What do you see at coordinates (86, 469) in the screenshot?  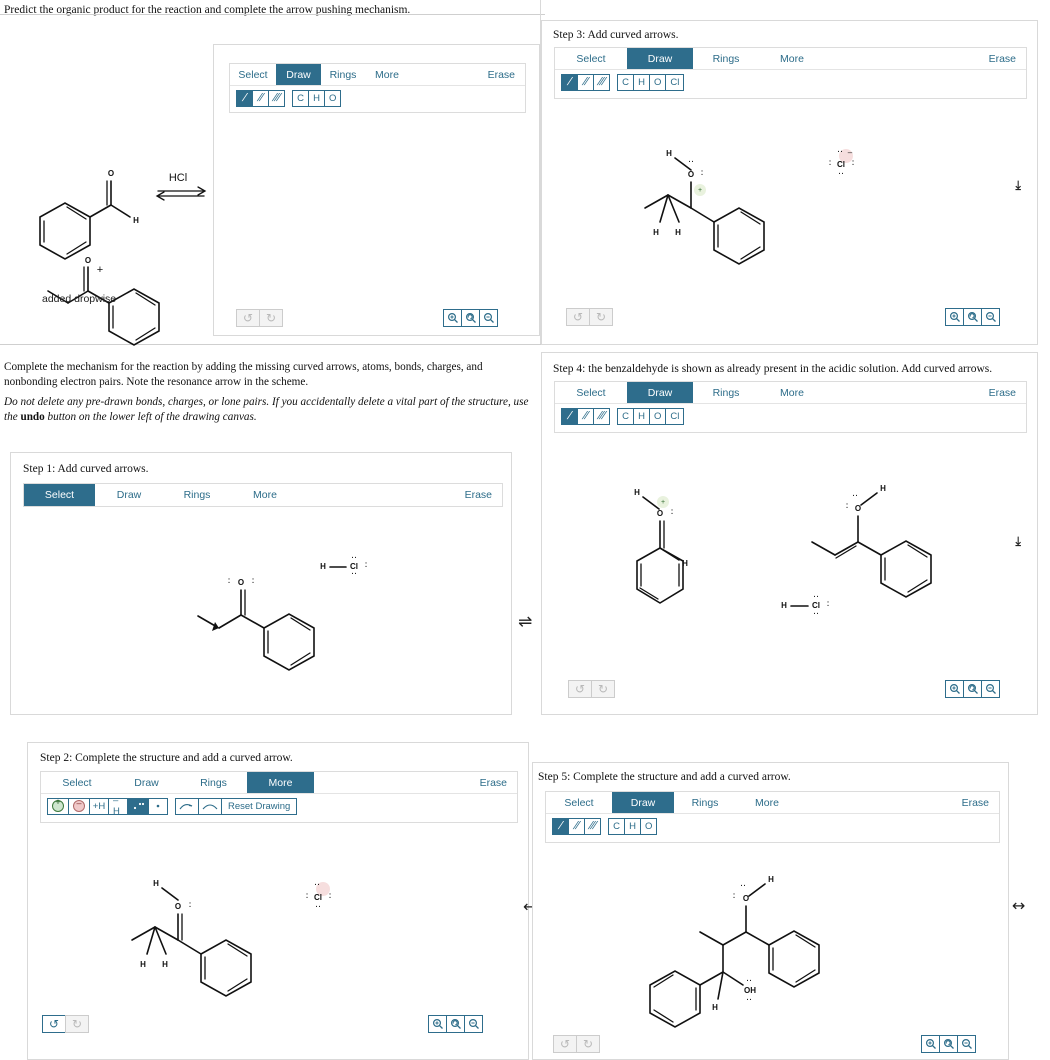 I see `step1-label: Step 1: Add curved arrows.` at bounding box center [86, 469].